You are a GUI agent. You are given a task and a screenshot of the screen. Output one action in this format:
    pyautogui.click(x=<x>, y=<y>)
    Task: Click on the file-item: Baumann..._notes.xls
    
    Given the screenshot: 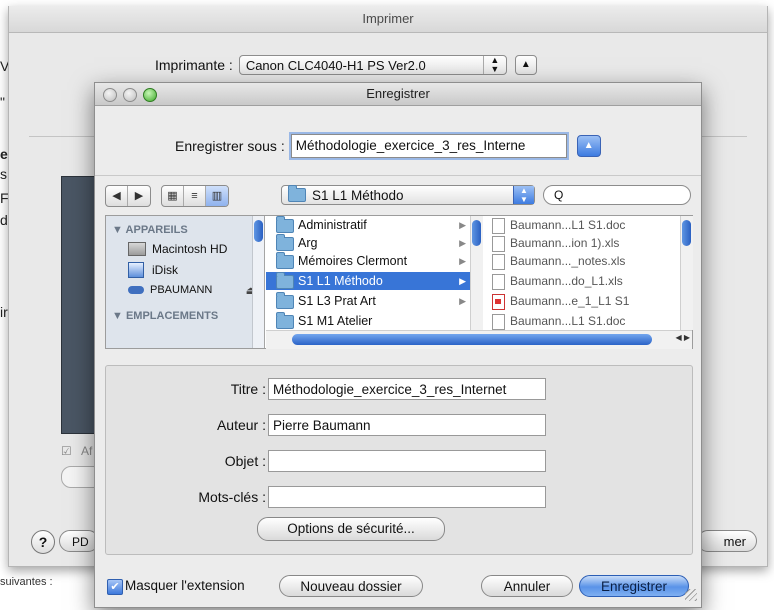 What is the action you would take?
    pyautogui.click(x=582, y=261)
    